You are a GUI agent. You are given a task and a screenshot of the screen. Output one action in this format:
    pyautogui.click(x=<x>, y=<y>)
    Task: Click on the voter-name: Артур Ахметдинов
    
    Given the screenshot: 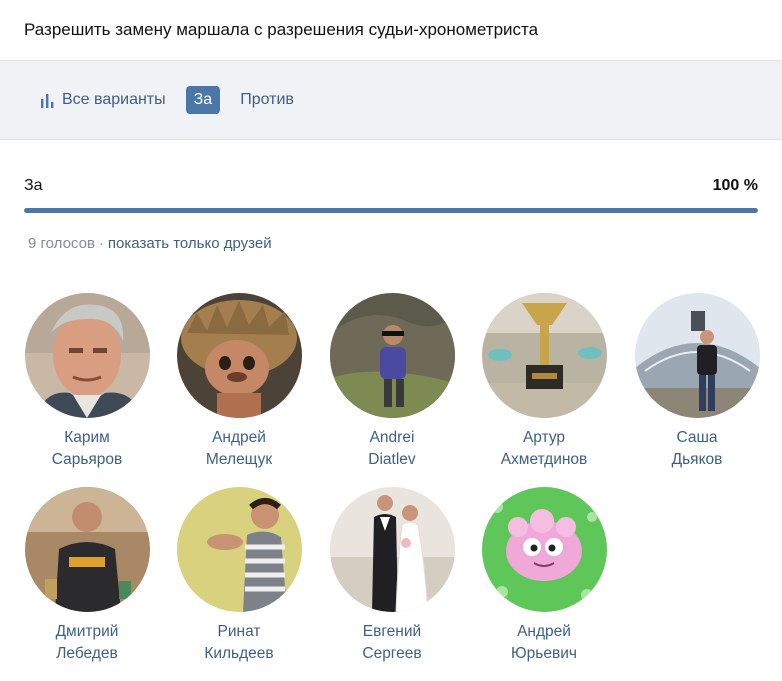 What is the action you would take?
    pyautogui.click(x=544, y=449)
    